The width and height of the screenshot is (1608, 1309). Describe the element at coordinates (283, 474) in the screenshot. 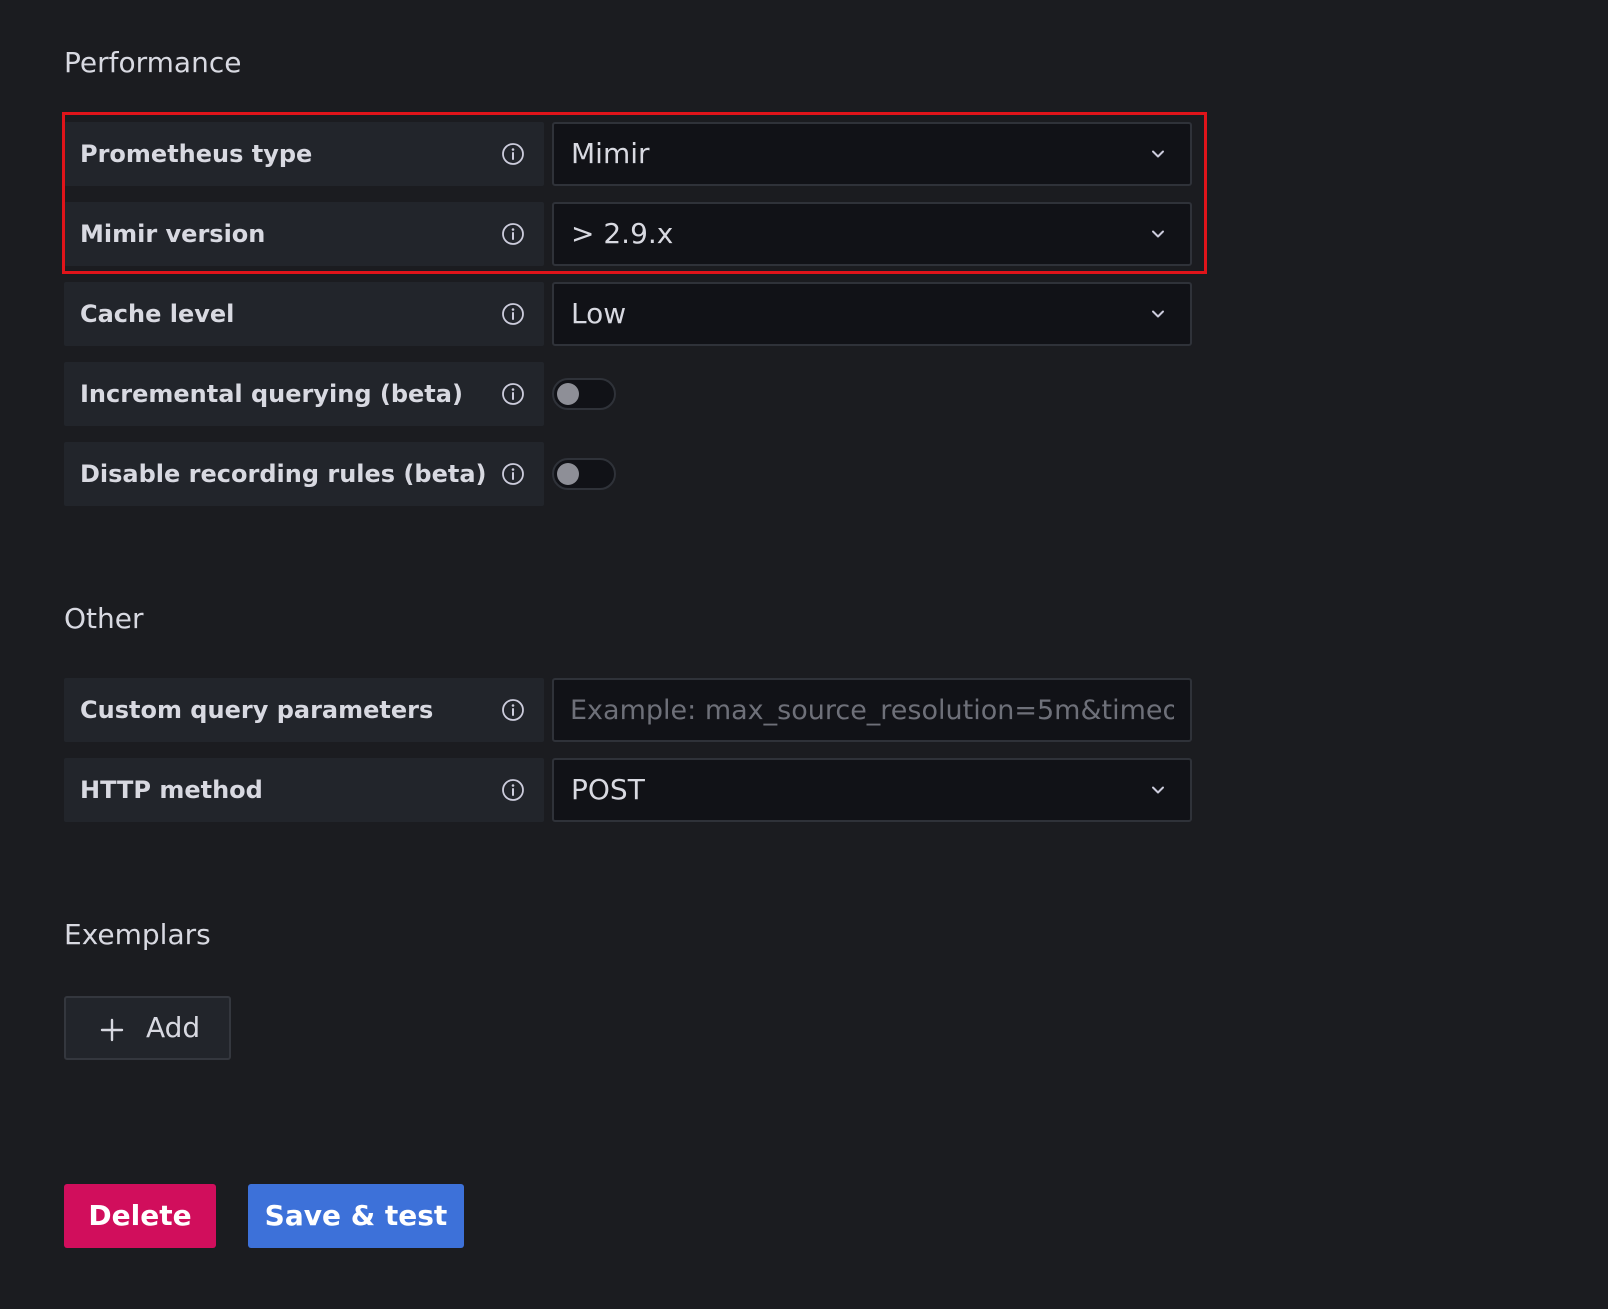

I see `disable-recording-rules-label: Disable recording rules (beta)` at that location.